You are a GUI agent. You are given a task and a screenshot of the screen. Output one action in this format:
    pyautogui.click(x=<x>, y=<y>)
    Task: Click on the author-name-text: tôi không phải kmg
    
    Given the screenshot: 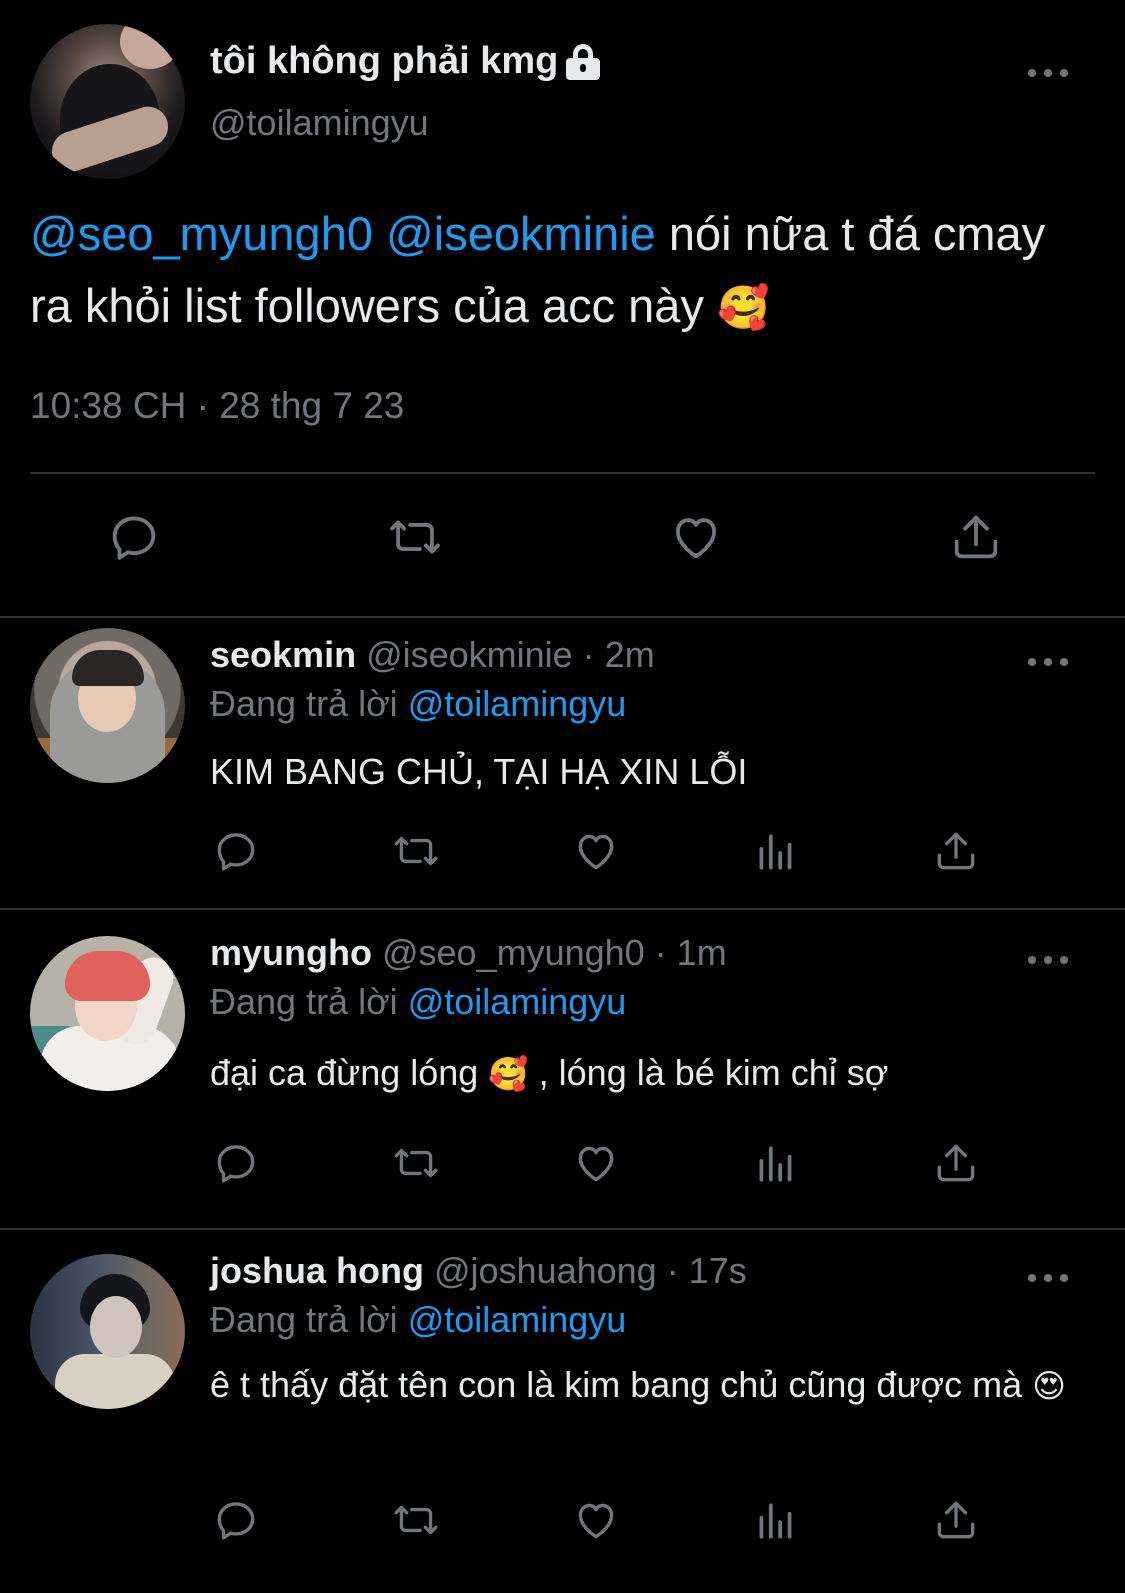 What is the action you would take?
    pyautogui.click(x=384, y=61)
    